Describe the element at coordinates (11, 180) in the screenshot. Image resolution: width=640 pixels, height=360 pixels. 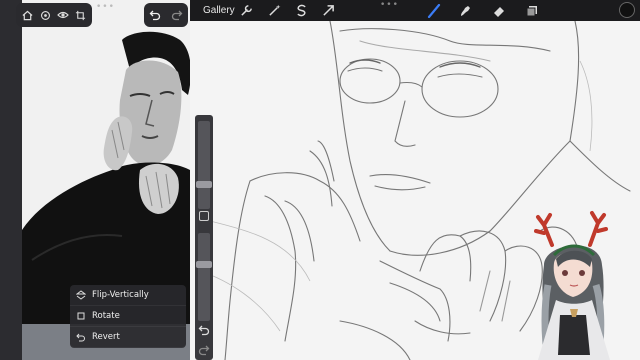
I see `reference-side-strip` at that location.